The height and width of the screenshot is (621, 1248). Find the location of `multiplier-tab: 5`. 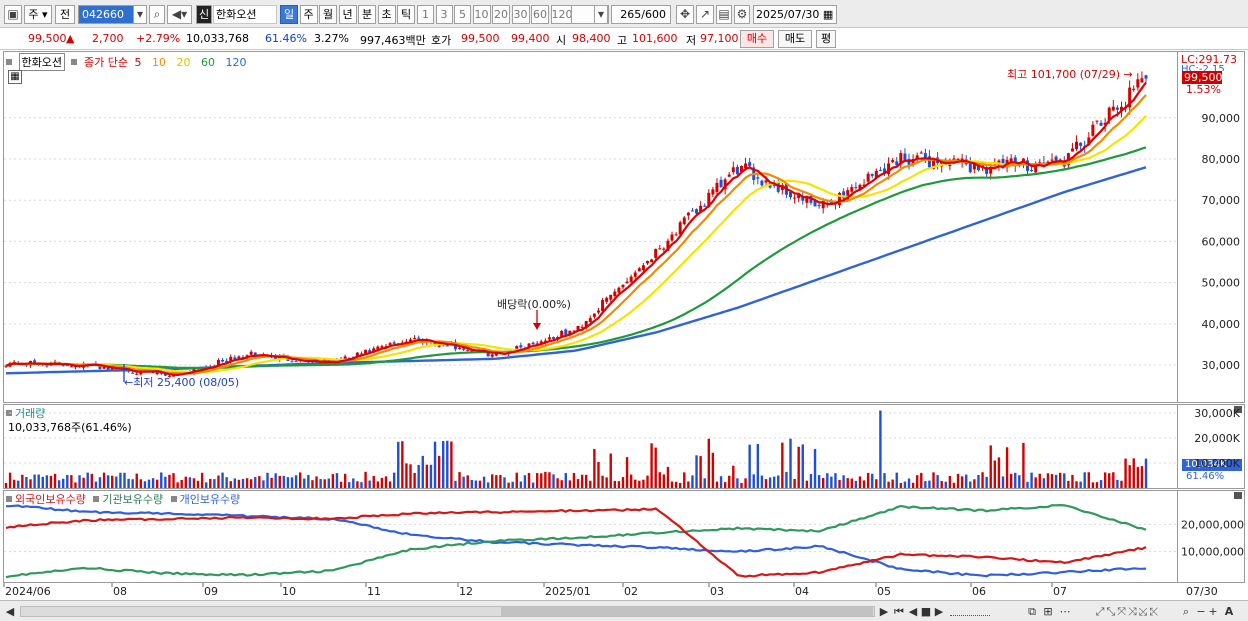

multiplier-tab: 5 is located at coordinates (462, 14).